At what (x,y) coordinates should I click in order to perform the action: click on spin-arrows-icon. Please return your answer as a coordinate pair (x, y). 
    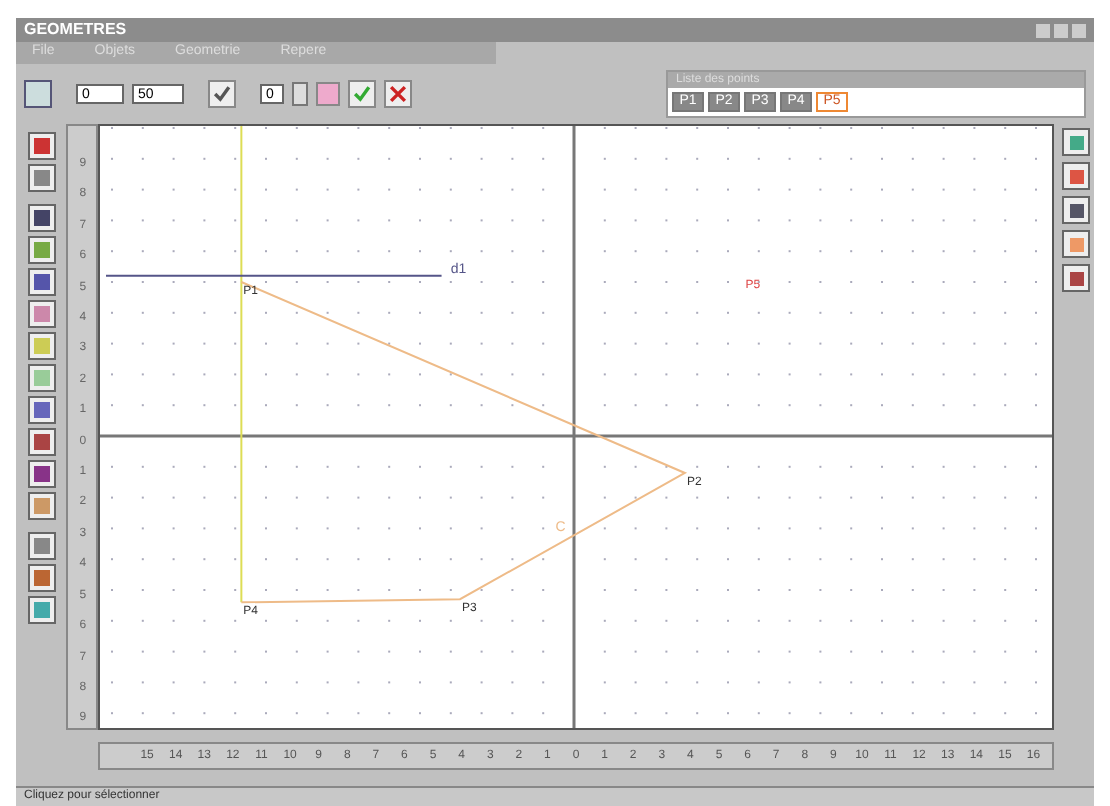
    Looking at the image, I should click on (300, 94).